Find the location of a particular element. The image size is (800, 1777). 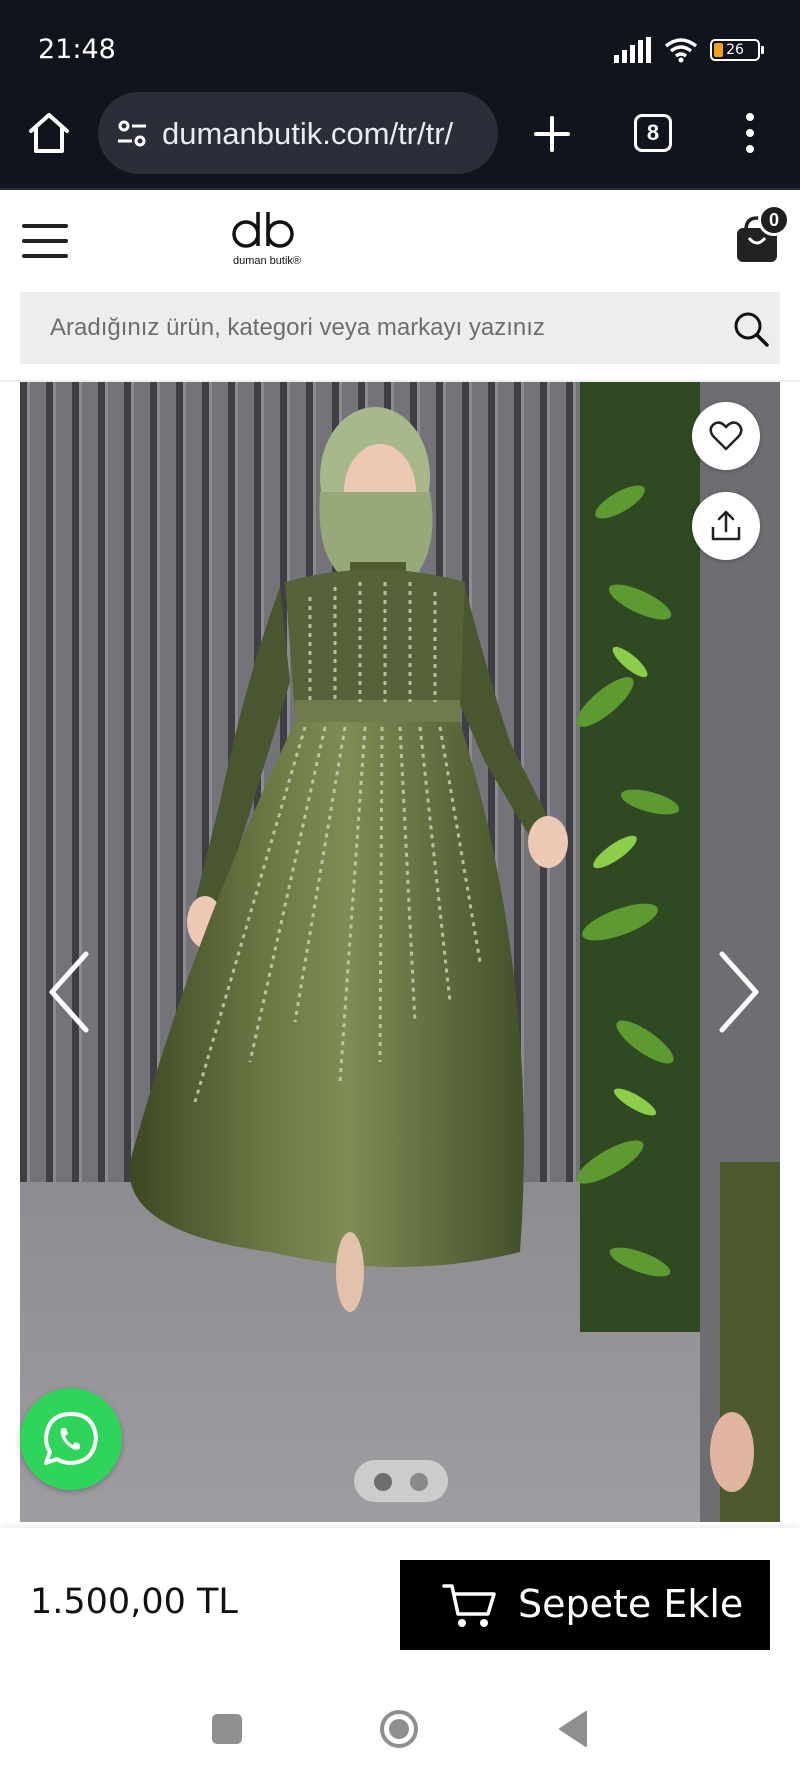

product-price: 1.500,00 TL is located at coordinates (134, 1602).